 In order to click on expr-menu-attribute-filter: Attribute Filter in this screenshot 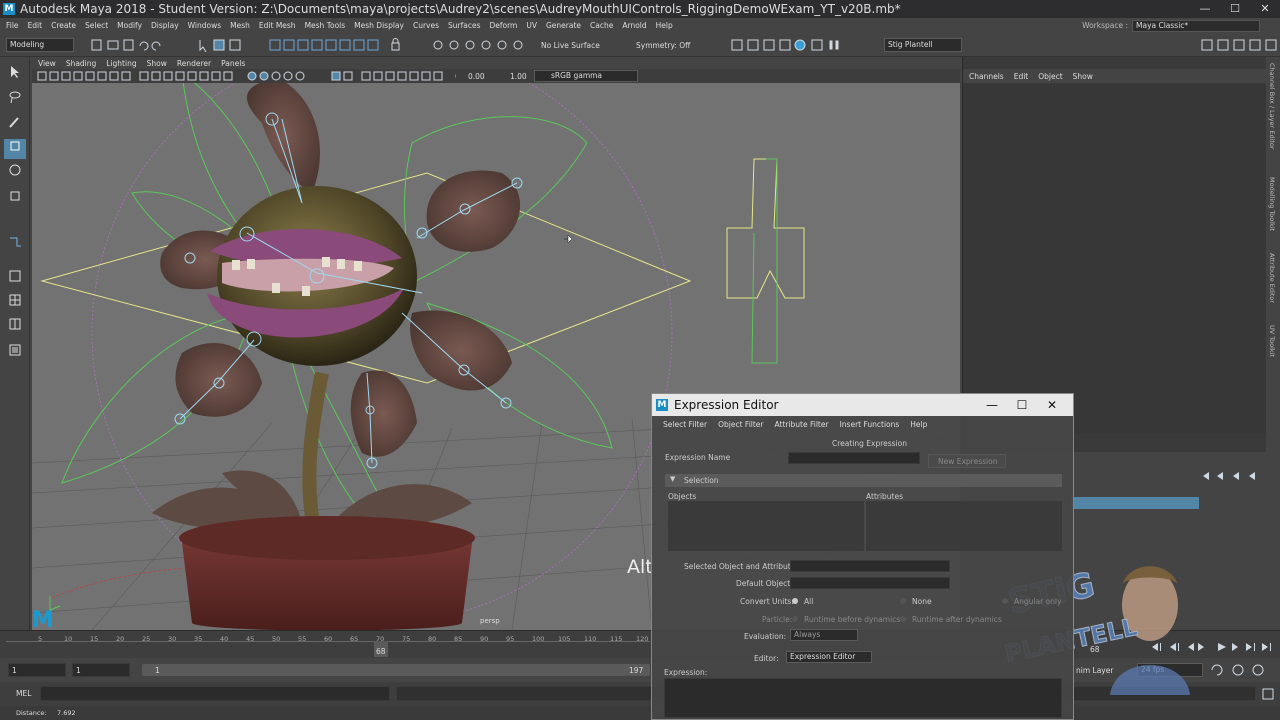, I will do `click(802, 424)`.